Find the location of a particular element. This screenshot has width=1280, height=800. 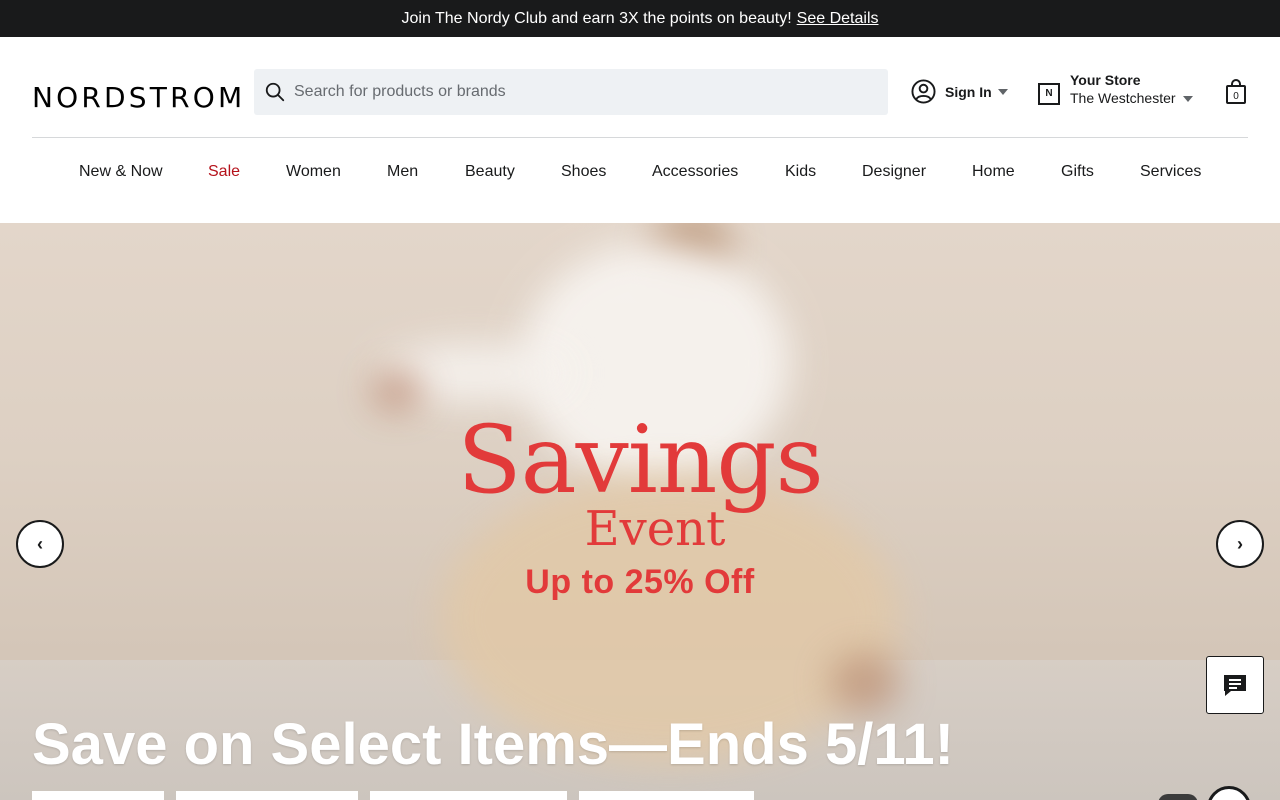

chat-icon is located at coordinates (1235, 685).